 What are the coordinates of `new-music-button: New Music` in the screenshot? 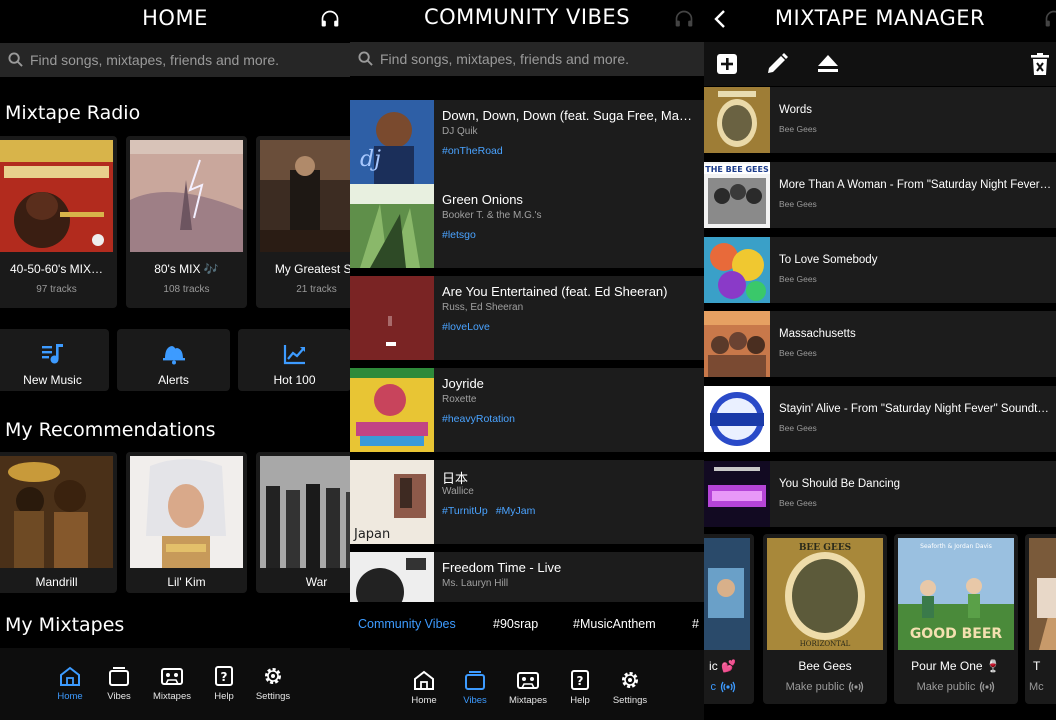 It's located at (54, 360).